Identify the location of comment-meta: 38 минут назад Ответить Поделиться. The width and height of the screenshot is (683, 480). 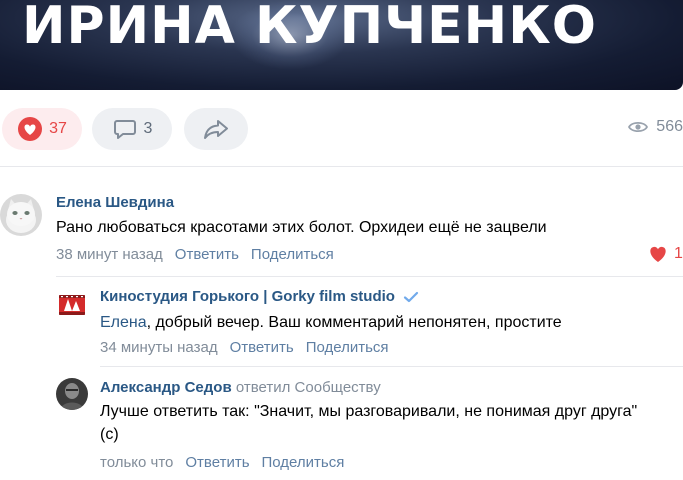
(201, 254).